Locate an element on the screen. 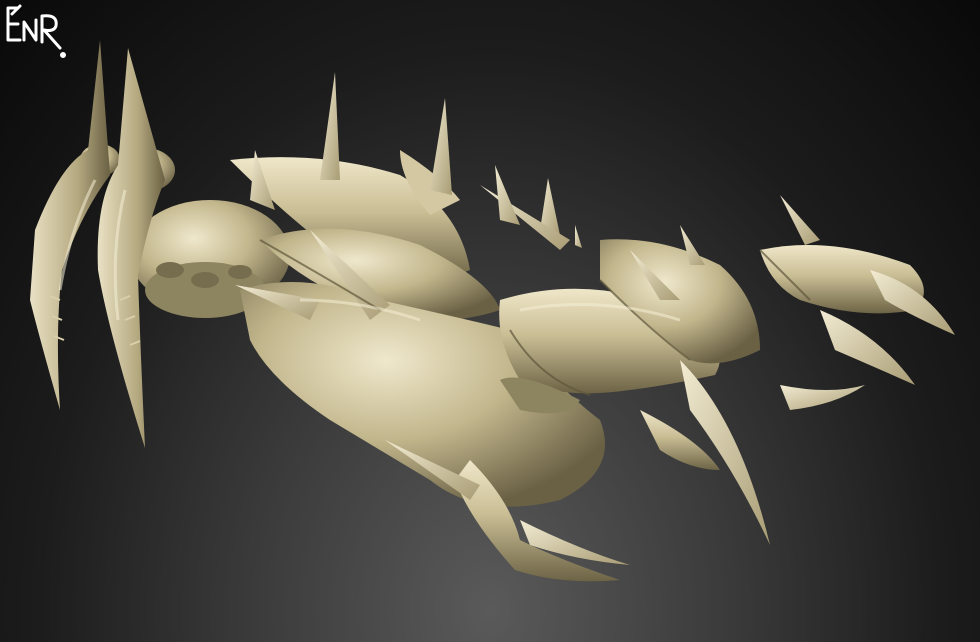 This screenshot has width=980, height=642. rear-legs is located at coordinates (97, 244).